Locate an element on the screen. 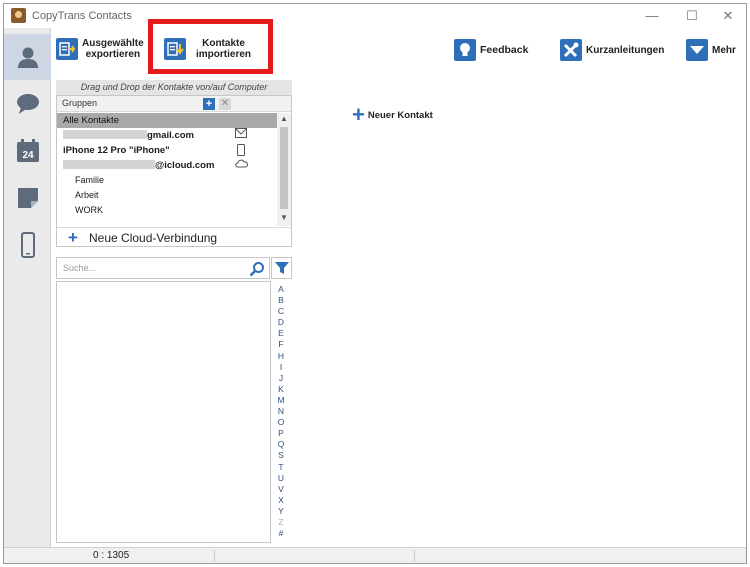 Image resolution: width=750 pixels, height=567 pixels. alphabet-letter: J is located at coordinates (281, 378).